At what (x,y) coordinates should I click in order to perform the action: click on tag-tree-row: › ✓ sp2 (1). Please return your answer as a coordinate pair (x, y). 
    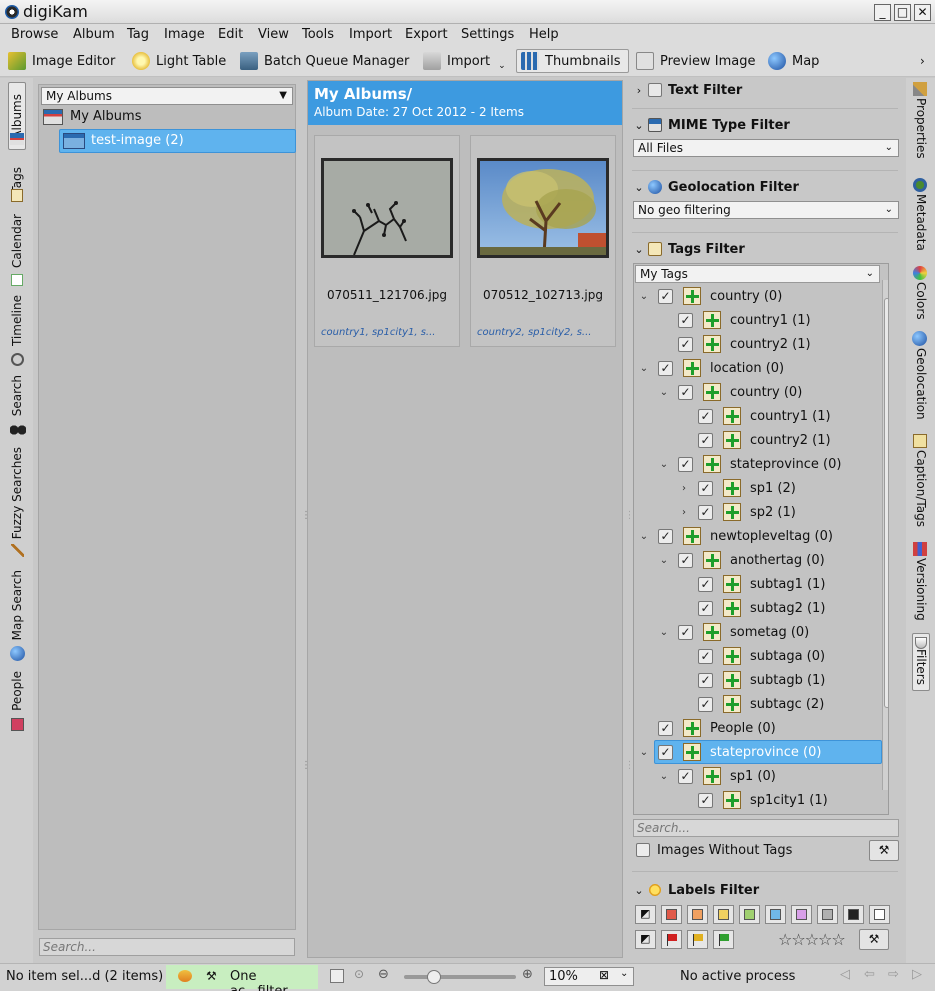
    Looking at the image, I should click on (761, 512).